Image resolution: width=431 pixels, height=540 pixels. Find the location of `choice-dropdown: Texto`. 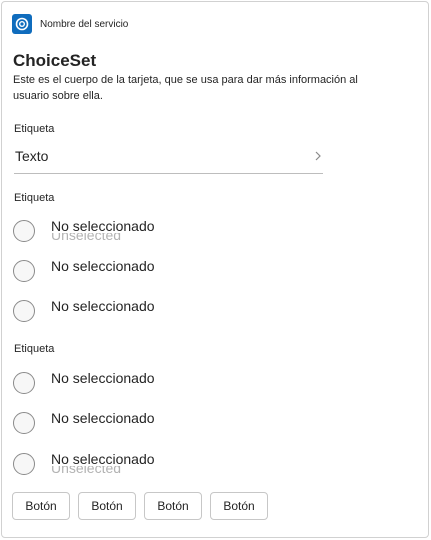

choice-dropdown: Texto is located at coordinates (168, 158).